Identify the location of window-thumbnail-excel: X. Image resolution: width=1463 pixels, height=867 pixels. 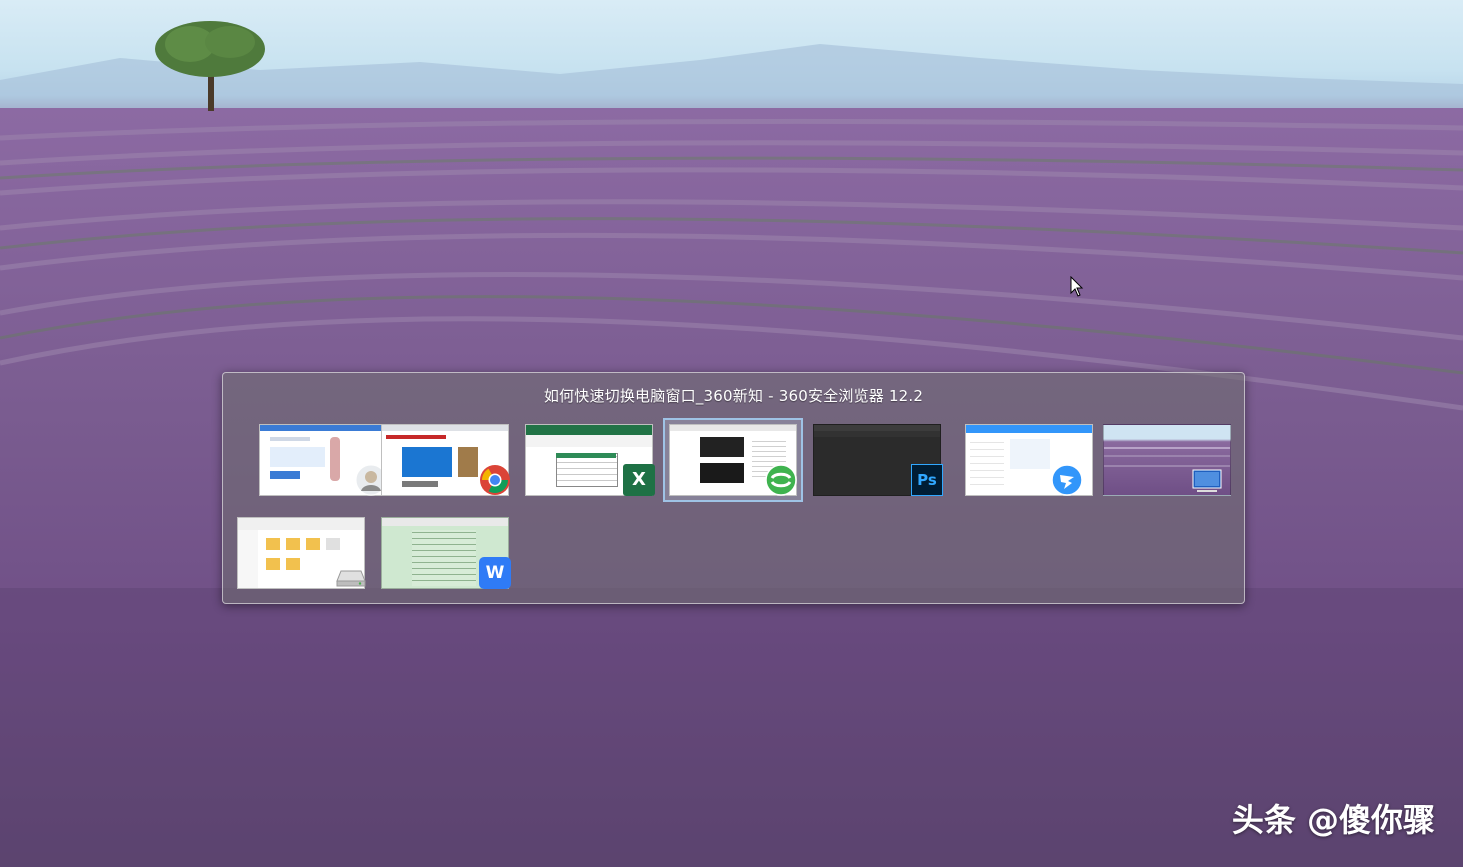
(590, 460).